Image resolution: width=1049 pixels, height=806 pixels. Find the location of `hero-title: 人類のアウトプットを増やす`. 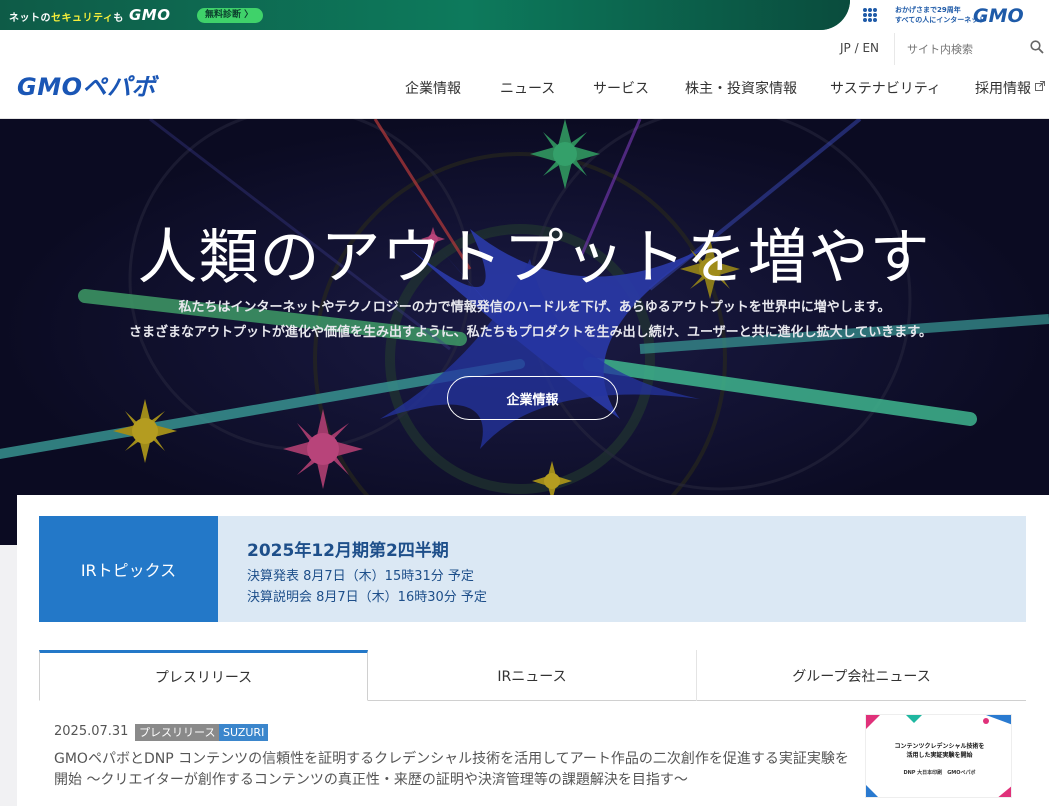

hero-title: 人類のアウトプットを増やす is located at coordinates (534, 258).